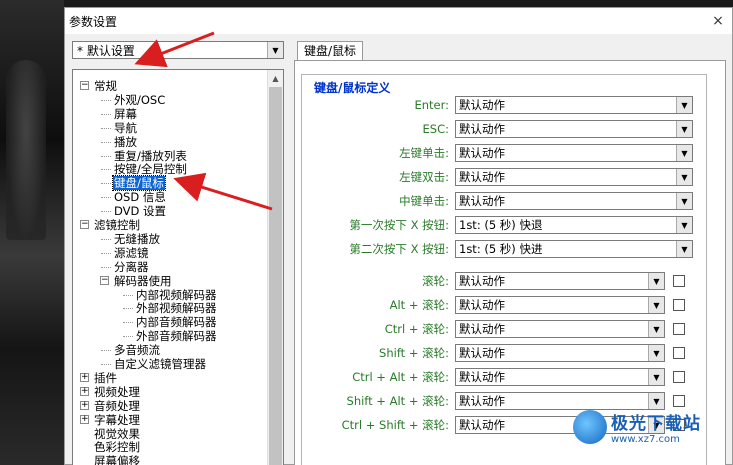 This screenshot has height=465, width=733. I want to click on tree-item: 字幕处理, so click(117, 420).